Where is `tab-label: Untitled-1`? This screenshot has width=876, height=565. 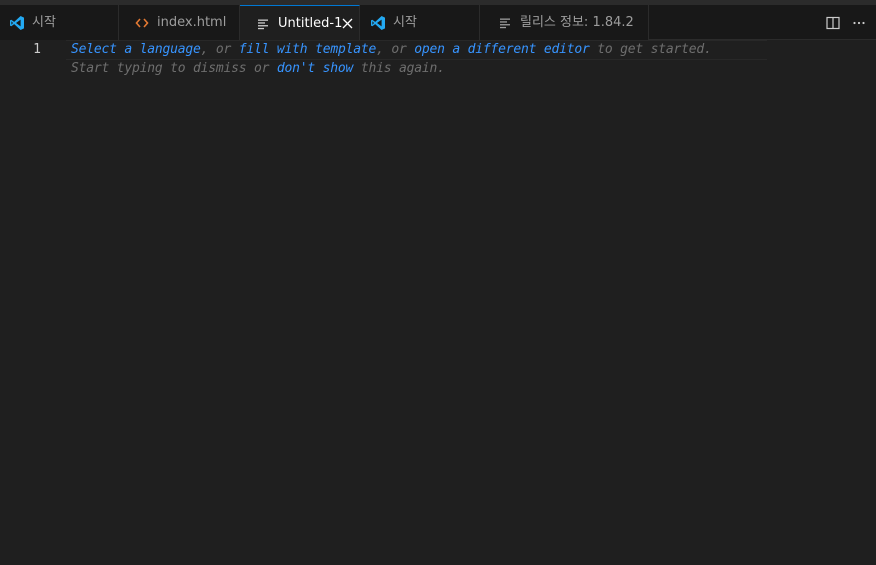
tab-label: Untitled-1 is located at coordinates (310, 23).